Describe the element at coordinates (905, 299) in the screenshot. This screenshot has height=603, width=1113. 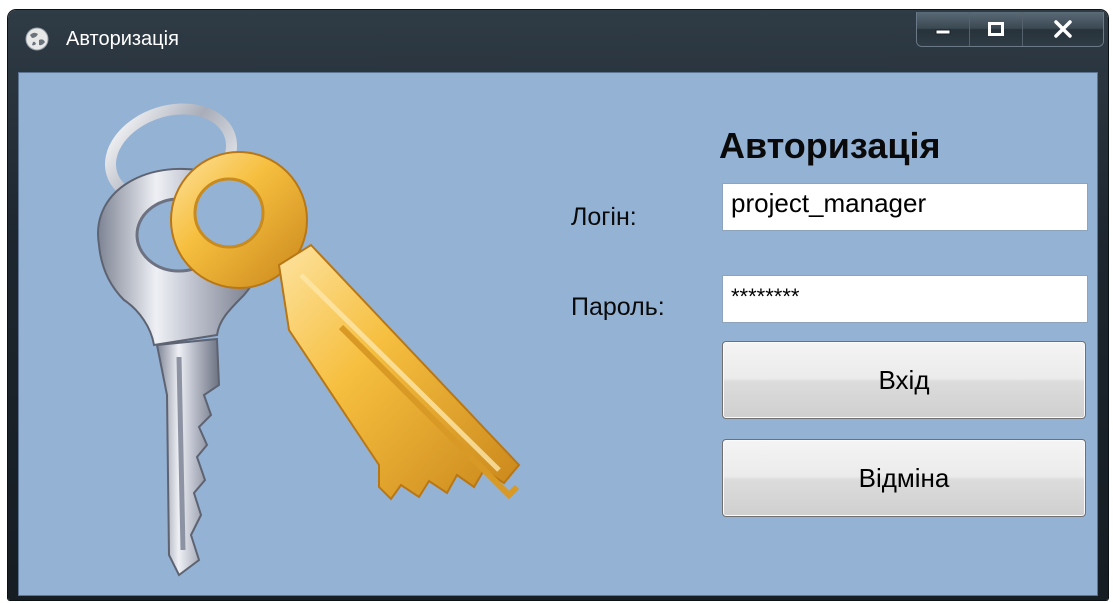
I see `password-input: ********` at that location.